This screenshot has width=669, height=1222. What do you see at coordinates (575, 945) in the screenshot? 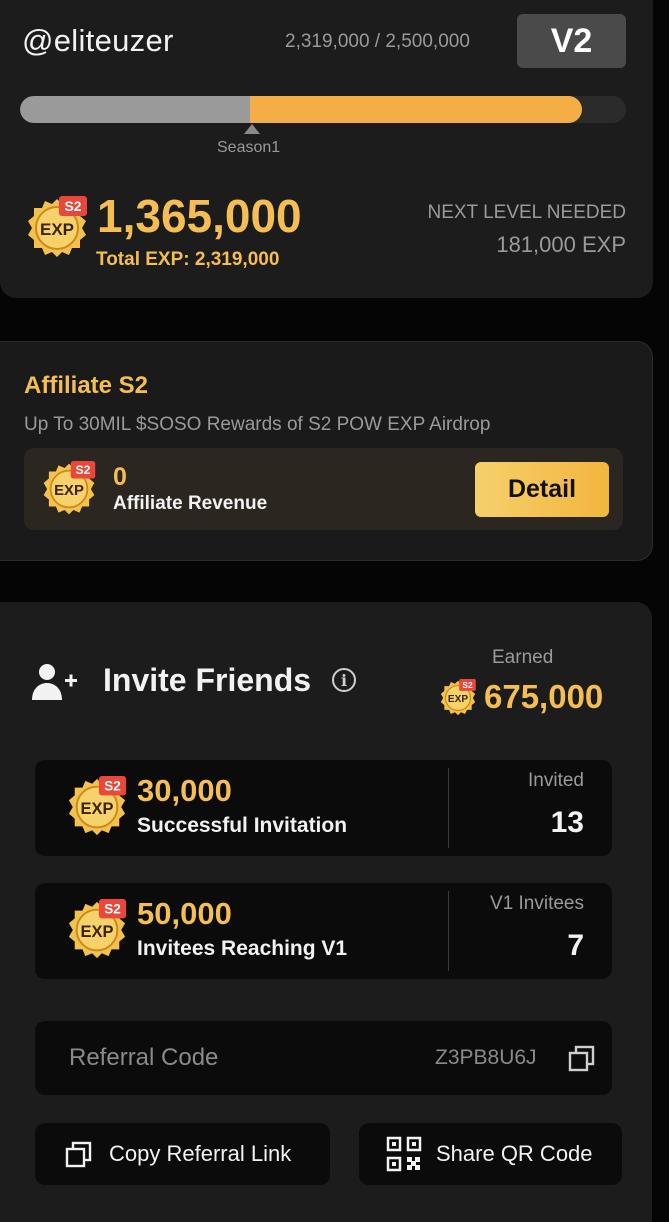
I see `stat-value: 7` at bounding box center [575, 945].